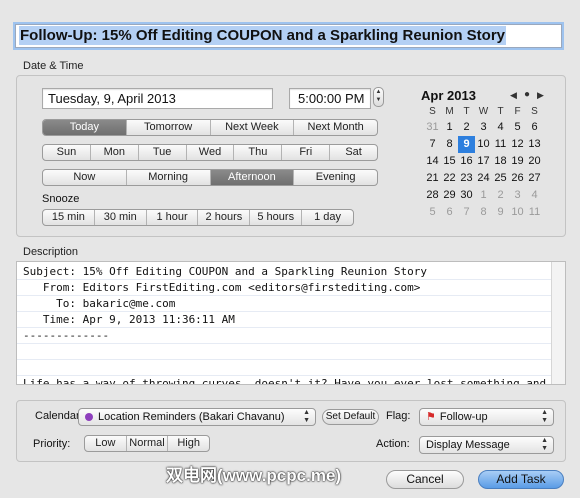 The width and height of the screenshot is (580, 498). Describe the element at coordinates (330, 98) in the screenshot. I see `time-field: 5:00:00 PM` at that location.